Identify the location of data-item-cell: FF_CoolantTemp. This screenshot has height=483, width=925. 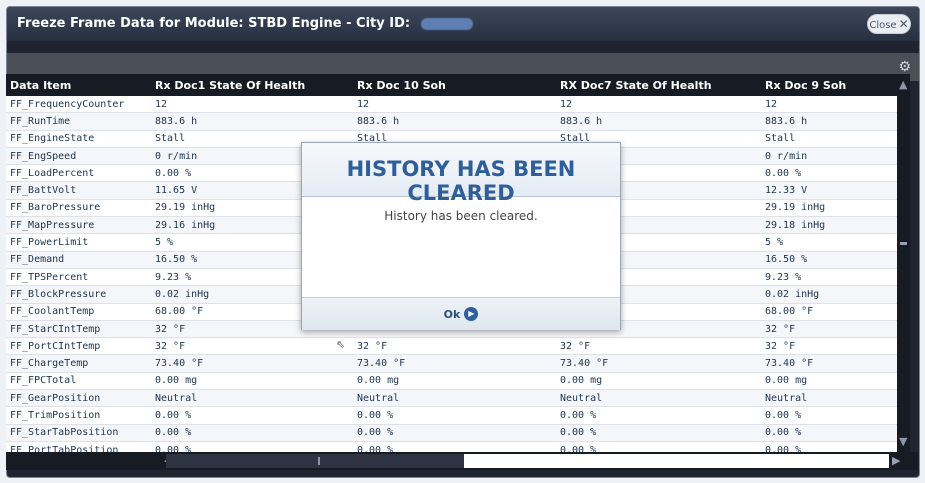
(78, 312).